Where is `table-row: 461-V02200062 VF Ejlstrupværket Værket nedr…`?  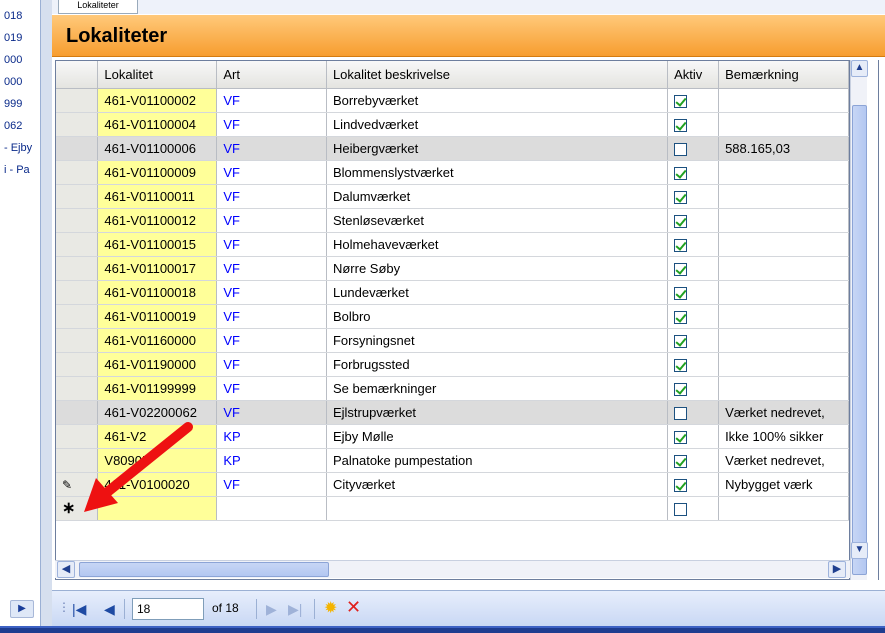
table-row: 461-V02200062 VF Ejlstrupværket Værket nedr… is located at coordinates (452, 412).